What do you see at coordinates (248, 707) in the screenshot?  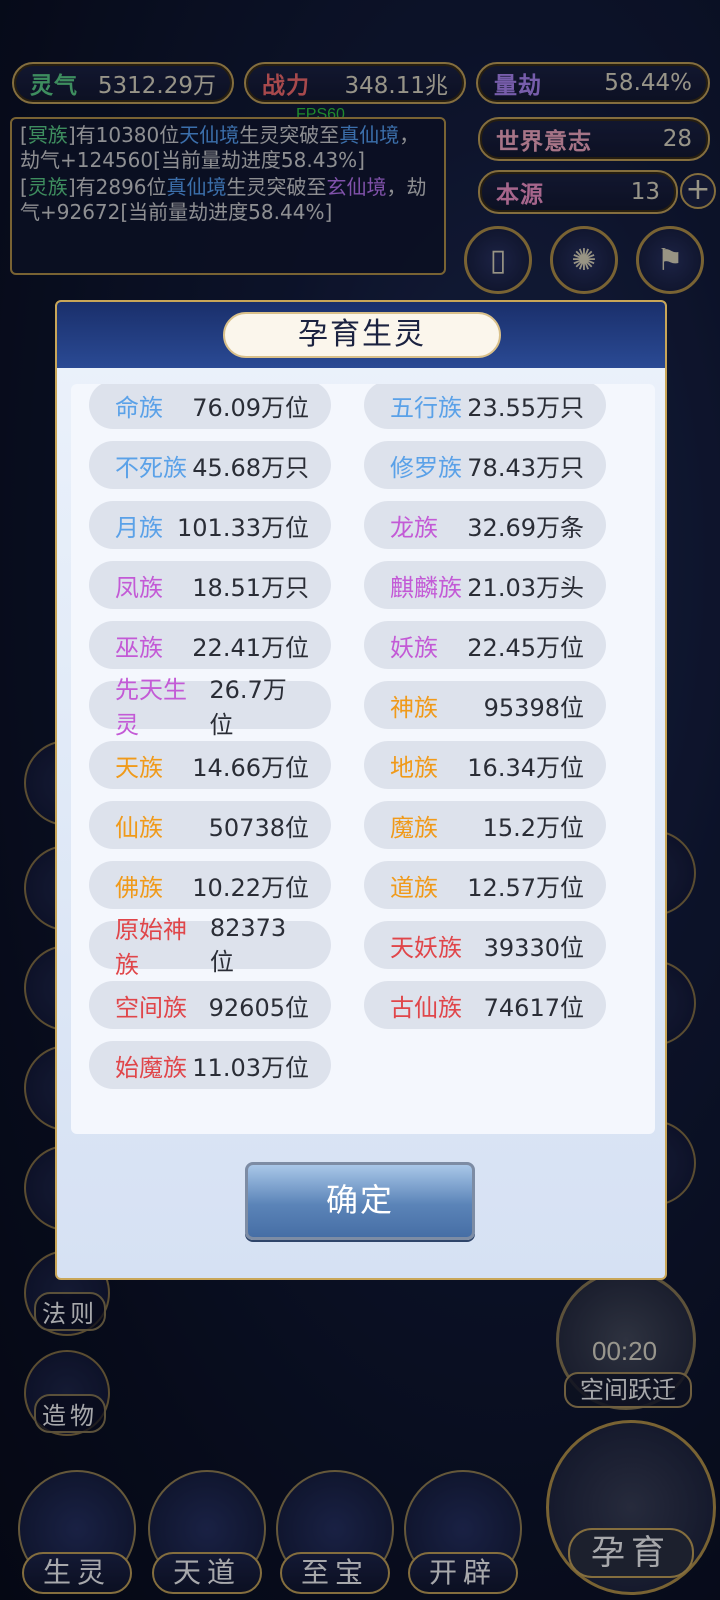 I see `race-count: 26.7万位` at bounding box center [248, 707].